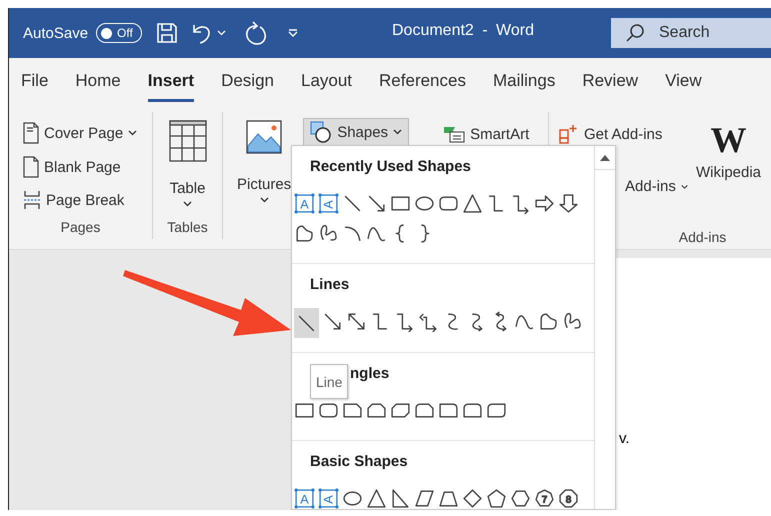 Image resolution: width=771 pixels, height=516 pixels. Describe the element at coordinates (623, 134) in the screenshot. I see `get-add-ins-button: Get Add-ins` at that location.